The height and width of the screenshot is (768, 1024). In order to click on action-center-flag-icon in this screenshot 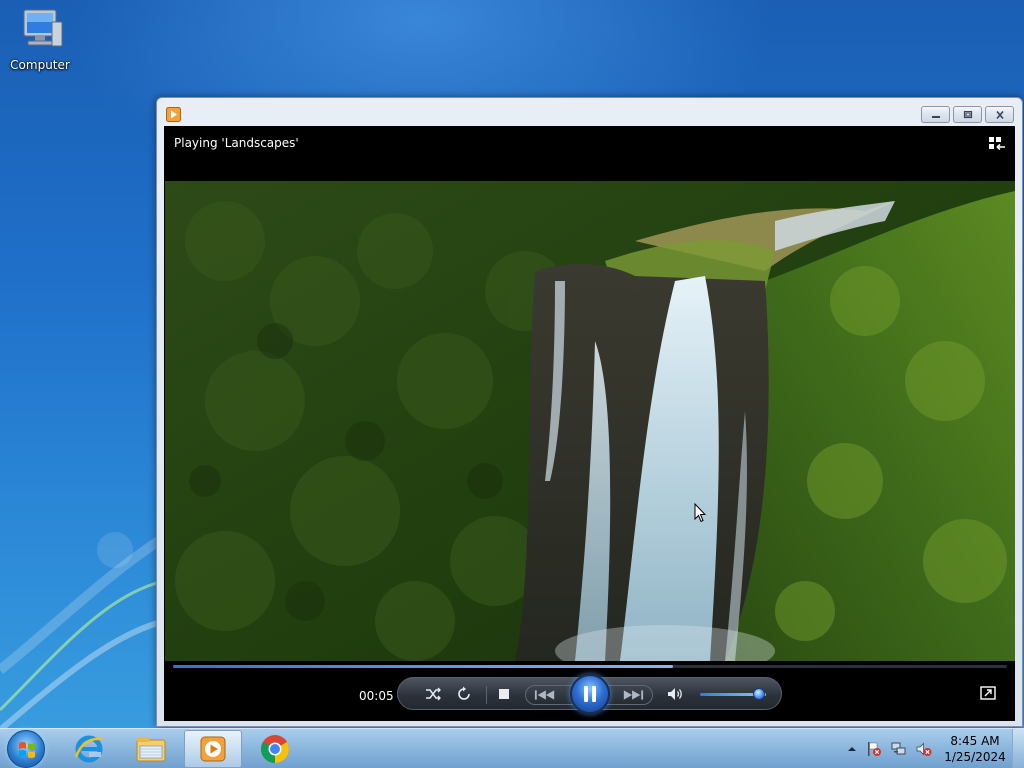, I will do `click(874, 749)`.